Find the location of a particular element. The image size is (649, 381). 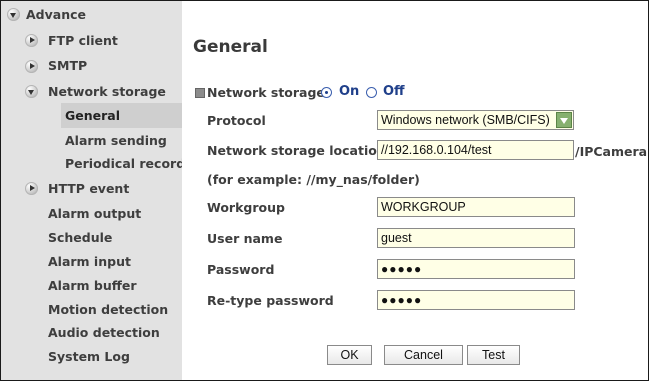

radio-off-label: Off is located at coordinates (394, 91).